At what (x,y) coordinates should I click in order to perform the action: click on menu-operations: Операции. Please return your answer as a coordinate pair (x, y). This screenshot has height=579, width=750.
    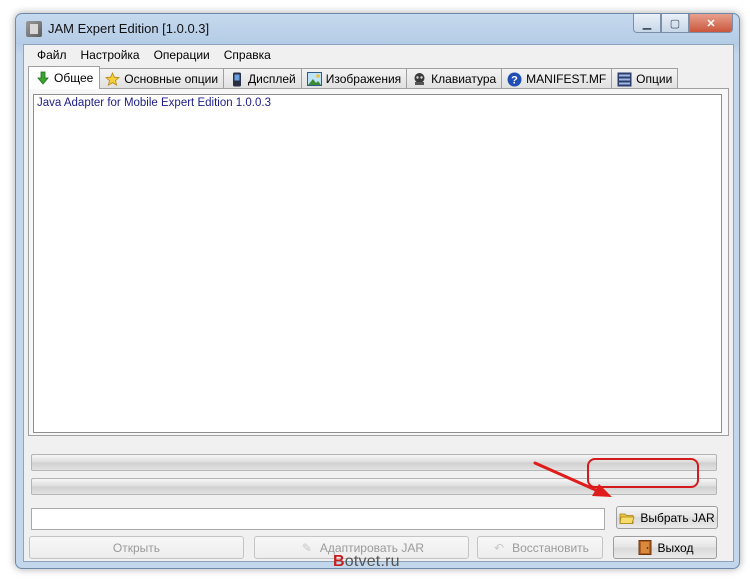
    Looking at the image, I should click on (182, 55).